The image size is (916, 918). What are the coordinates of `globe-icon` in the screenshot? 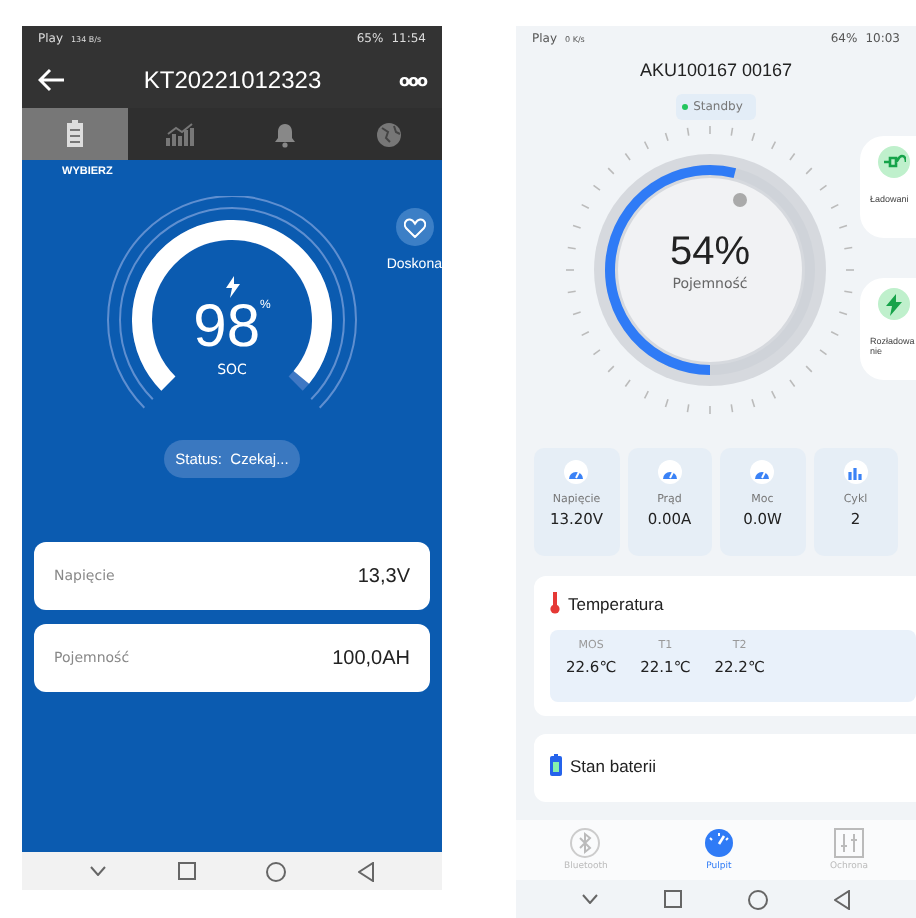 It's located at (389, 134).